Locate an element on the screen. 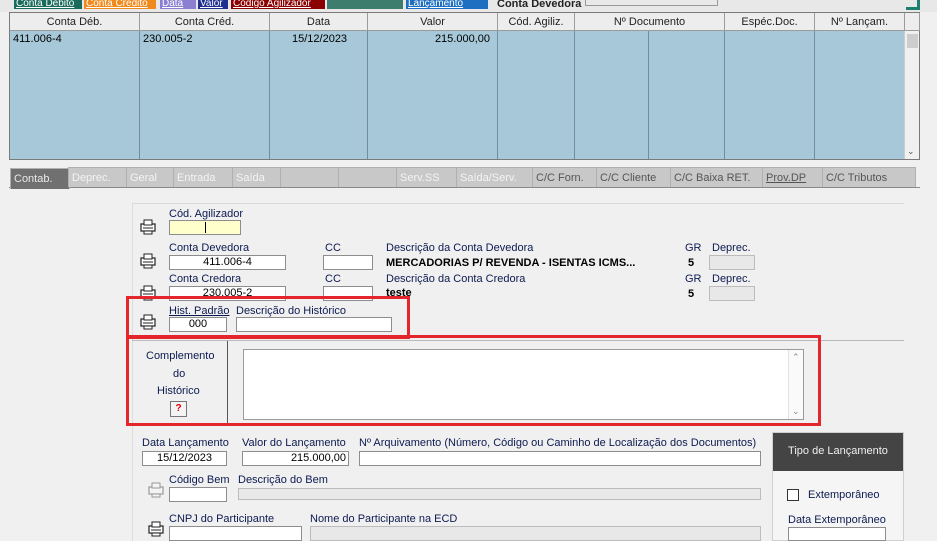 The height and width of the screenshot is (541, 937). complemento-label-line1: Complemento is located at coordinates (180, 356).